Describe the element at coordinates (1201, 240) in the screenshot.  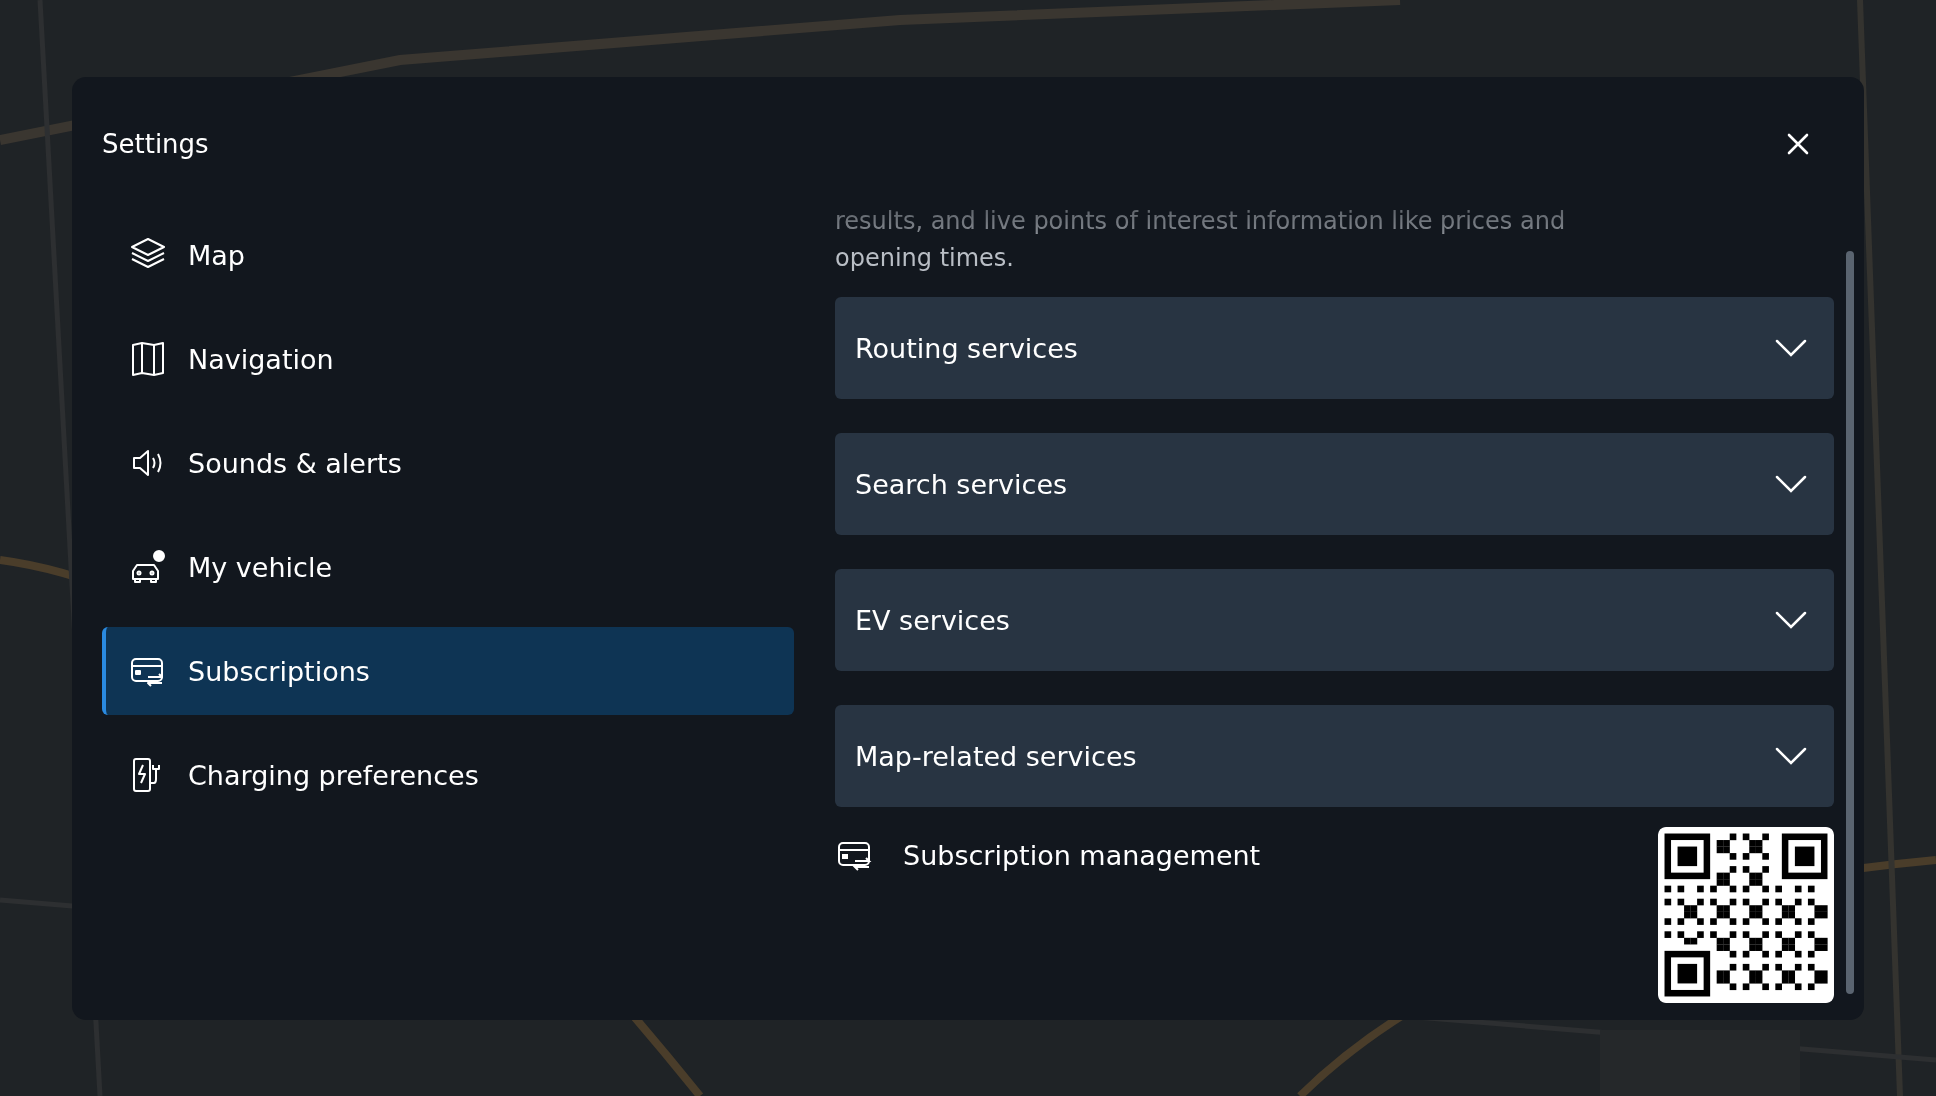
I see `description-text: results, and live points of interest information like prices and opening times.` at that location.